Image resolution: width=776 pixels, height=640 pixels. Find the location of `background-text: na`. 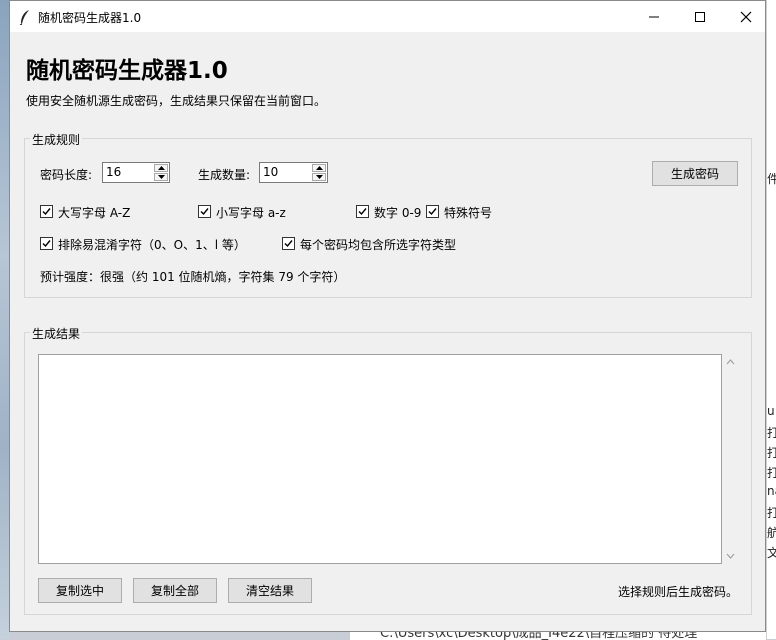

background-text: na is located at coordinates (771, 491).